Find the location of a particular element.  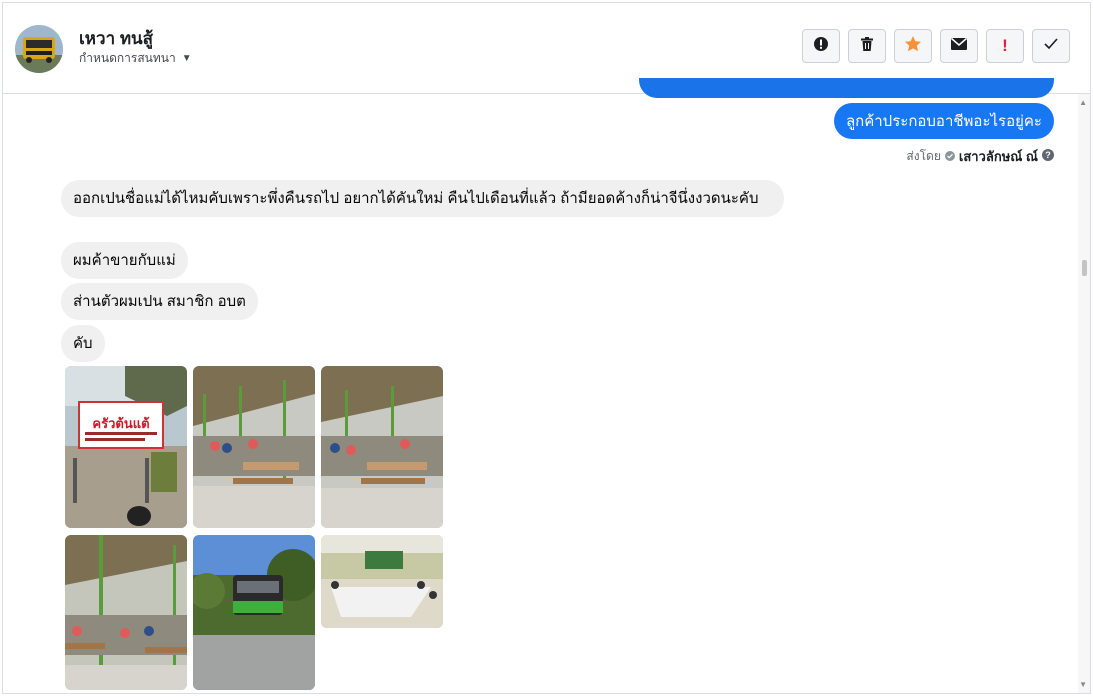

star-button is located at coordinates (913, 46).